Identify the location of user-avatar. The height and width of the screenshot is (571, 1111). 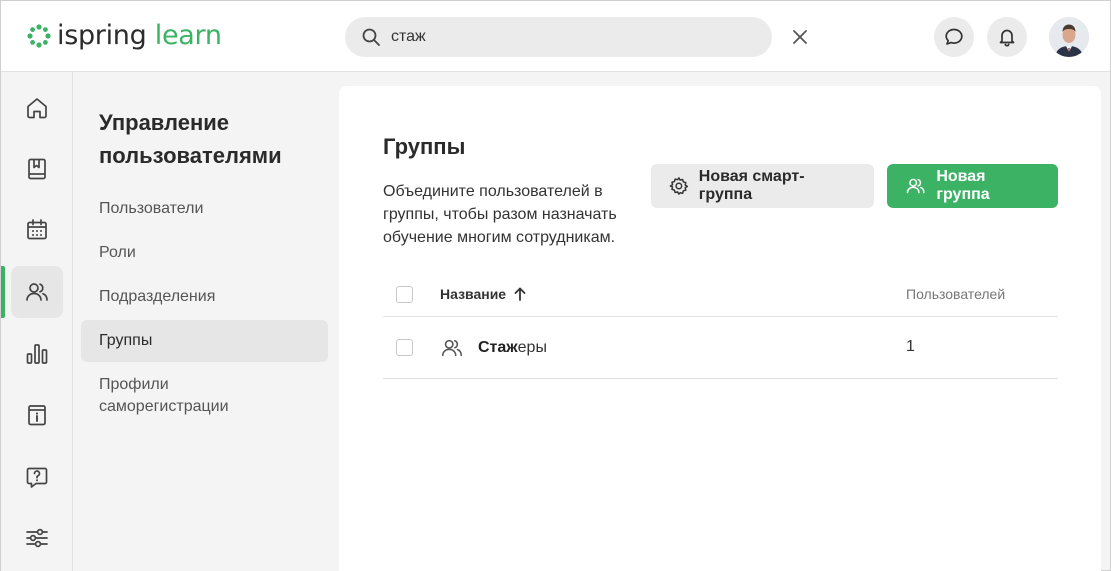
(1069, 37).